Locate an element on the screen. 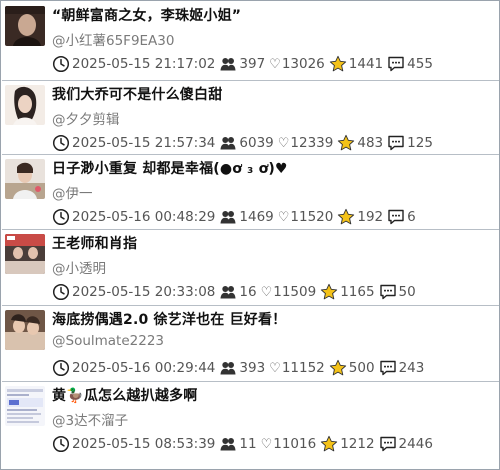 The height and width of the screenshot is (470, 500). view-count: 1469 is located at coordinates (256, 217).